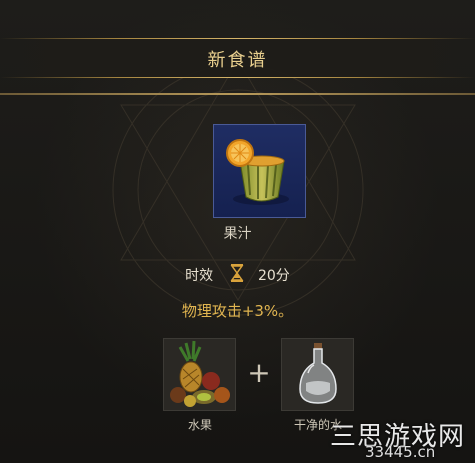 The height and width of the screenshot is (463, 475). Describe the element at coordinates (237, 311) in the screenshot. I see `effect-text: 物理攻击+3%。` at that location.